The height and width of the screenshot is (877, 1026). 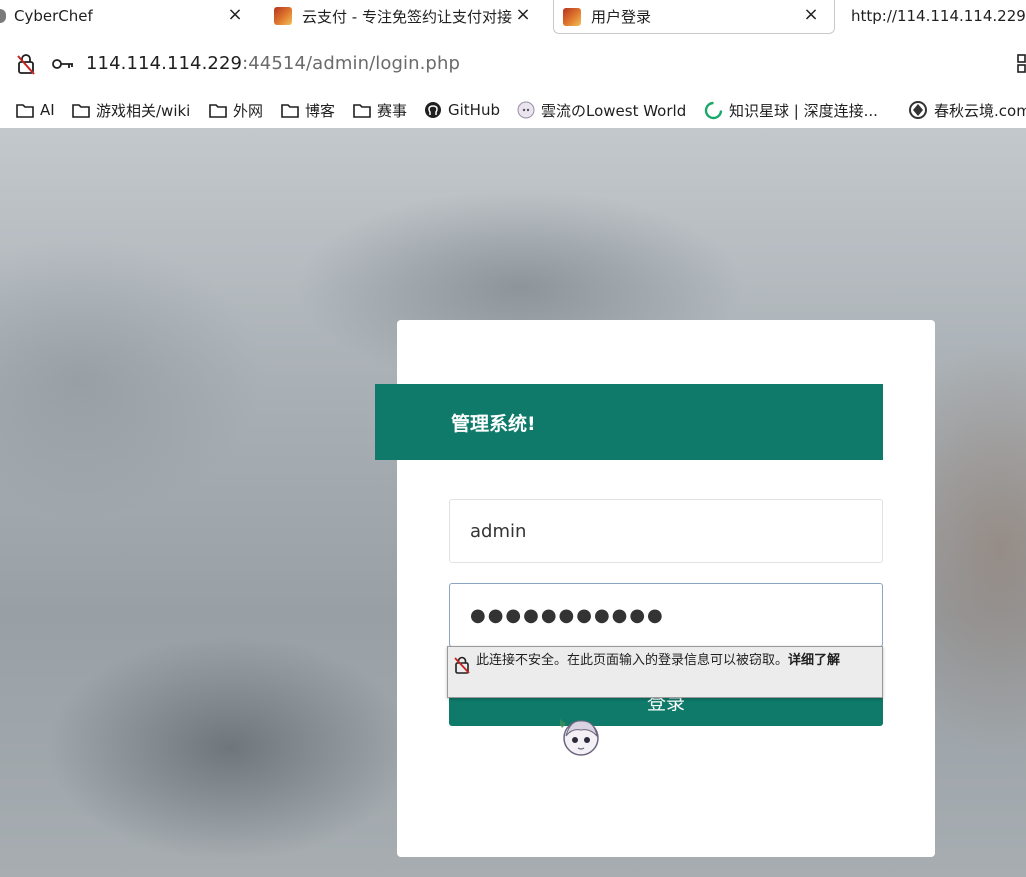 What do you see at coordinates (283, 16) in the screenshot?
I see `yunzhifu-favicon-icon` at bounding box center [283, 16].